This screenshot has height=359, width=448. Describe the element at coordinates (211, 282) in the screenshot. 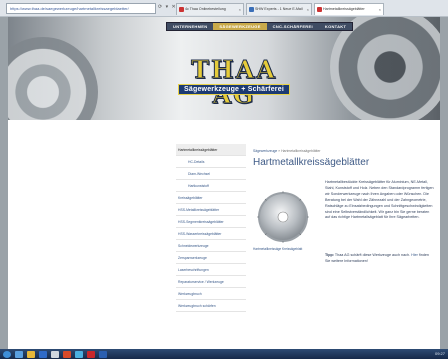

I see `sidebar-item-reparaturservice: Reparaturservice / Werkzeuge` at that location.